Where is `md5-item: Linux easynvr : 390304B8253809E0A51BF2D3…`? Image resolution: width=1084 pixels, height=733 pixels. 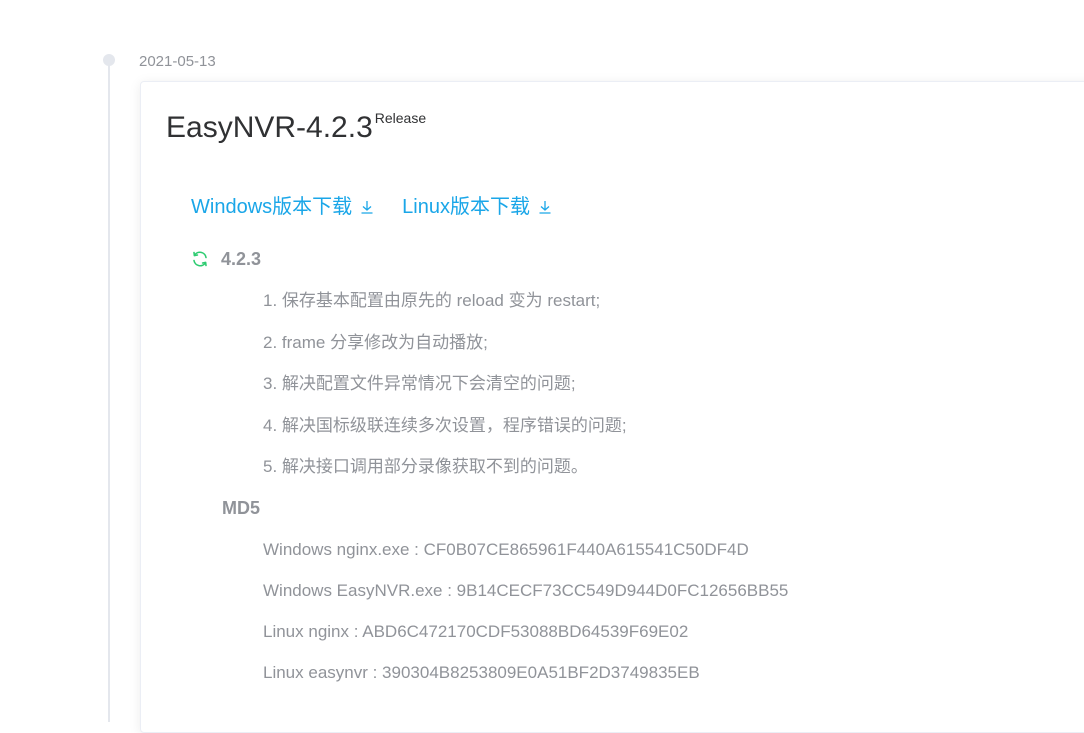
md5-item: Linux easynvr : 390304B8253809E0A51BF2D3… is located at coordinates (481, 672).